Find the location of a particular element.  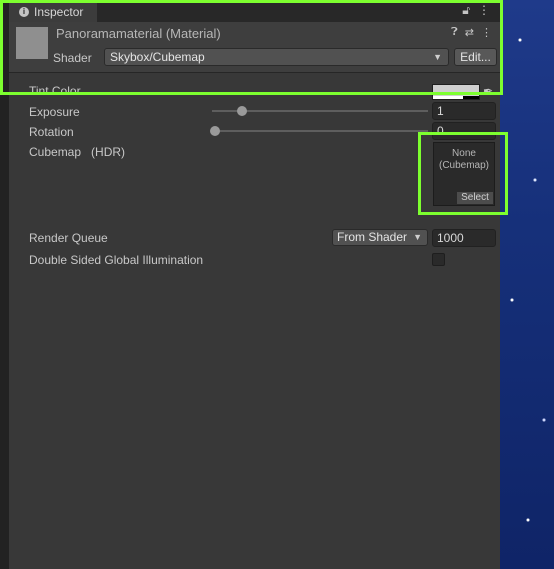

scene-background is located at coordinates (527, 284).